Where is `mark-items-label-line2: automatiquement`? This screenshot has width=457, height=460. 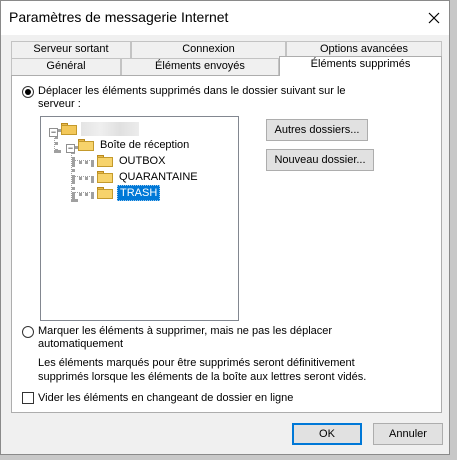 mark-items-label-line2: automatiquement is located at coordinates (80, 344).